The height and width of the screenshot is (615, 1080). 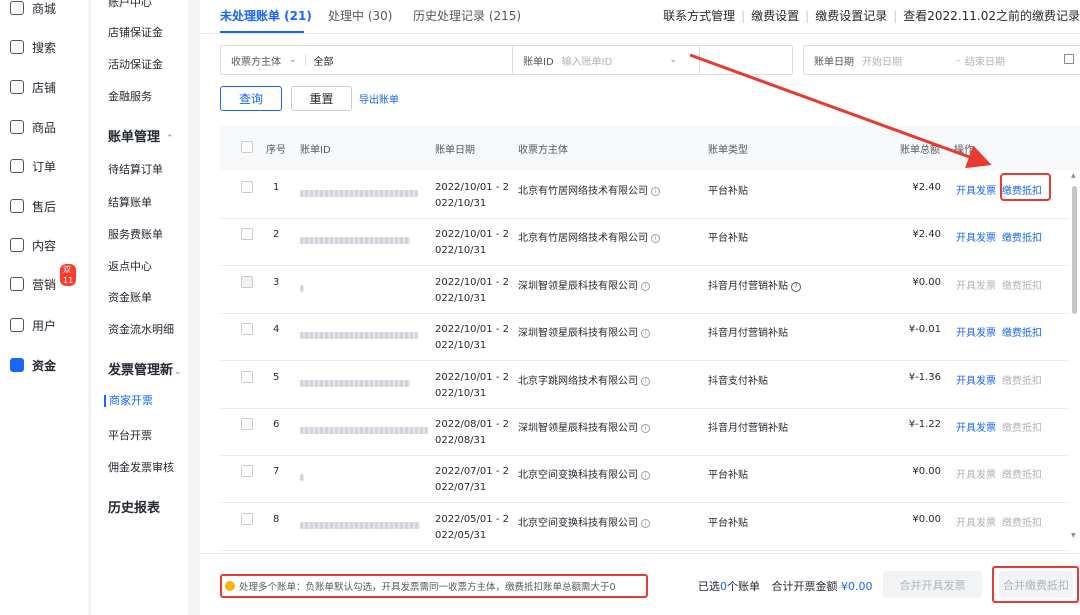 I want to click on tab-history: 历史处理记录 (215), so click(x=467, y=15).